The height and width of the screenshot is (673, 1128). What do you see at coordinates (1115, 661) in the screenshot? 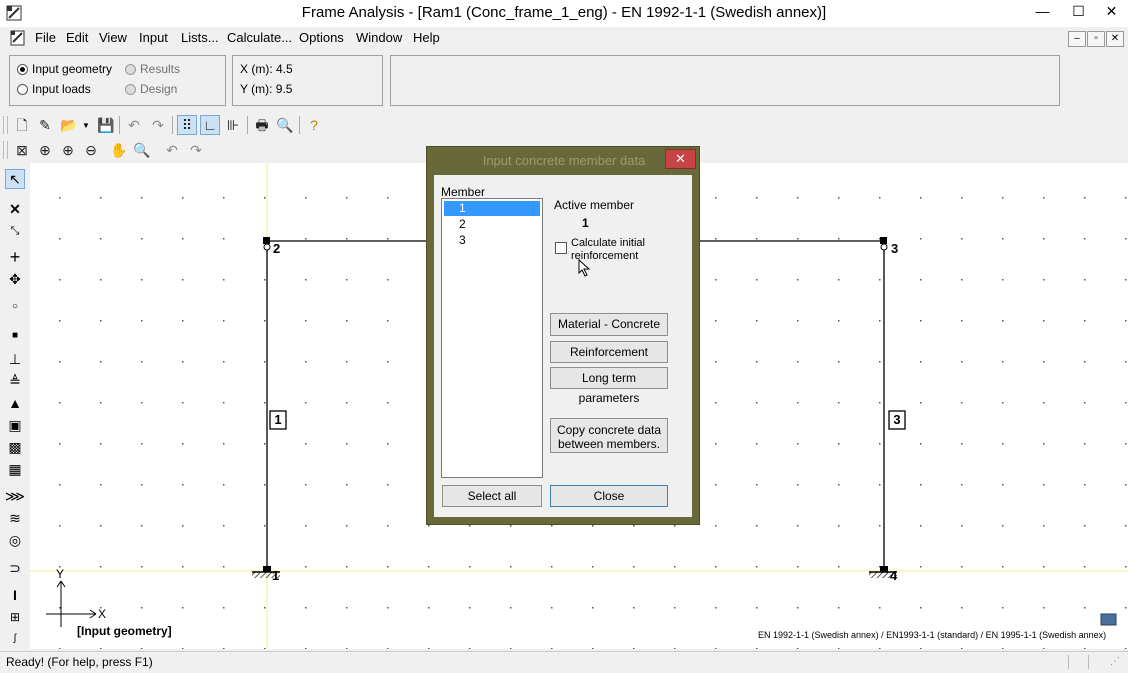
I see `resize-grip-icon: ⋰` at bounding box center [1115, 661].